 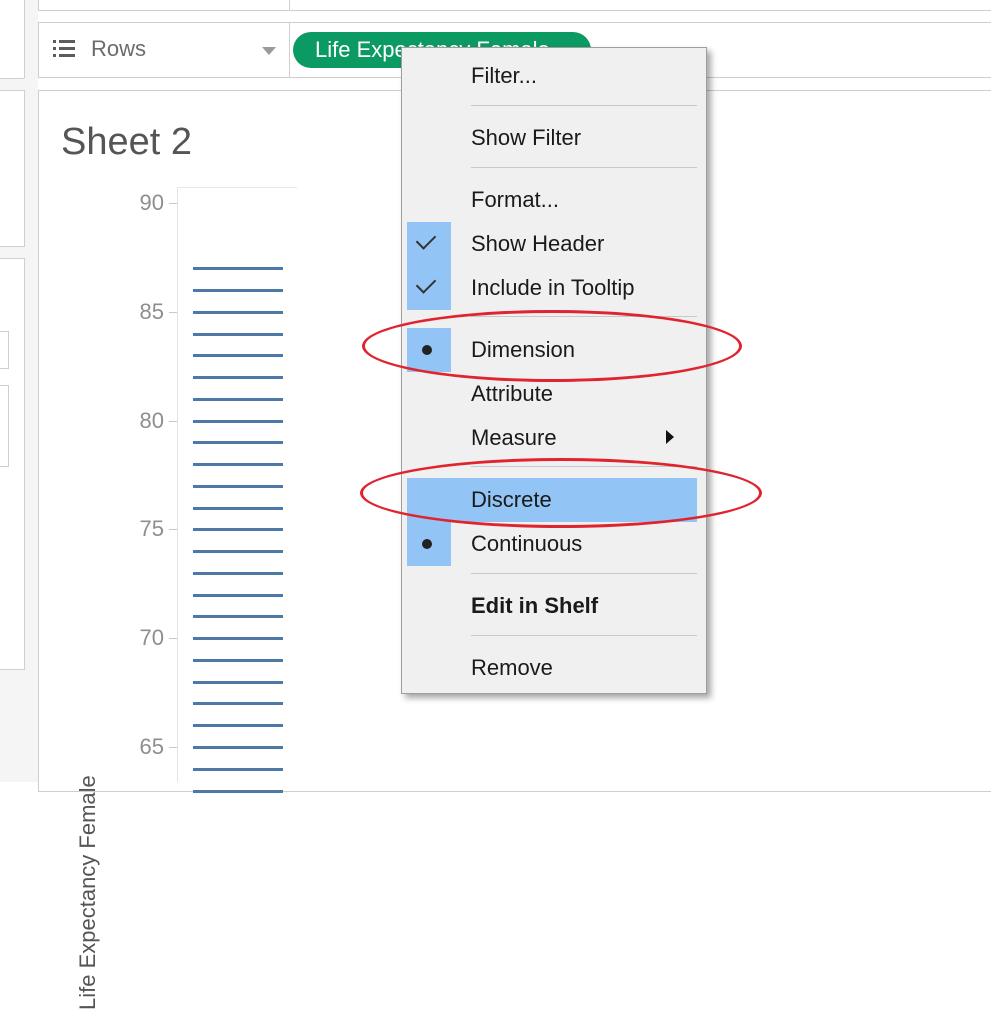 I want to click on menu-item-label: Attribute, so click(x=512, y=393).